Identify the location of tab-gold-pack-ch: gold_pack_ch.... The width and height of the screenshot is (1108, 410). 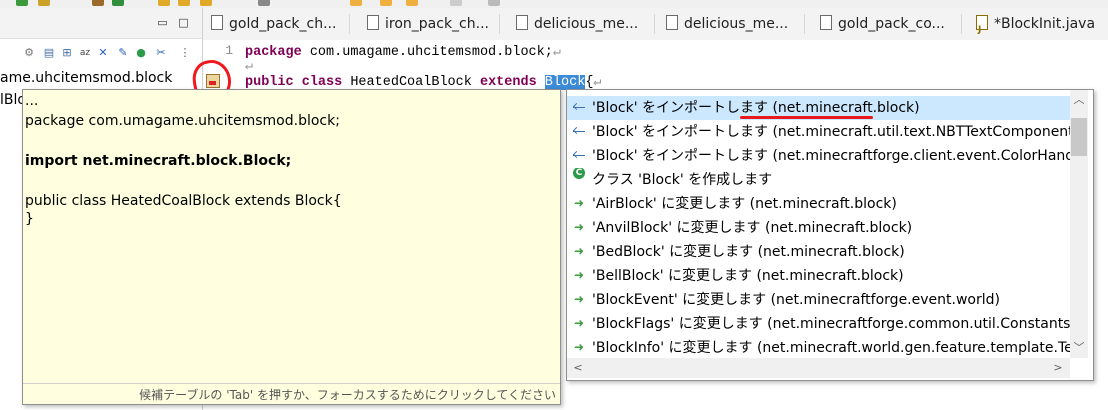
(273, 24).